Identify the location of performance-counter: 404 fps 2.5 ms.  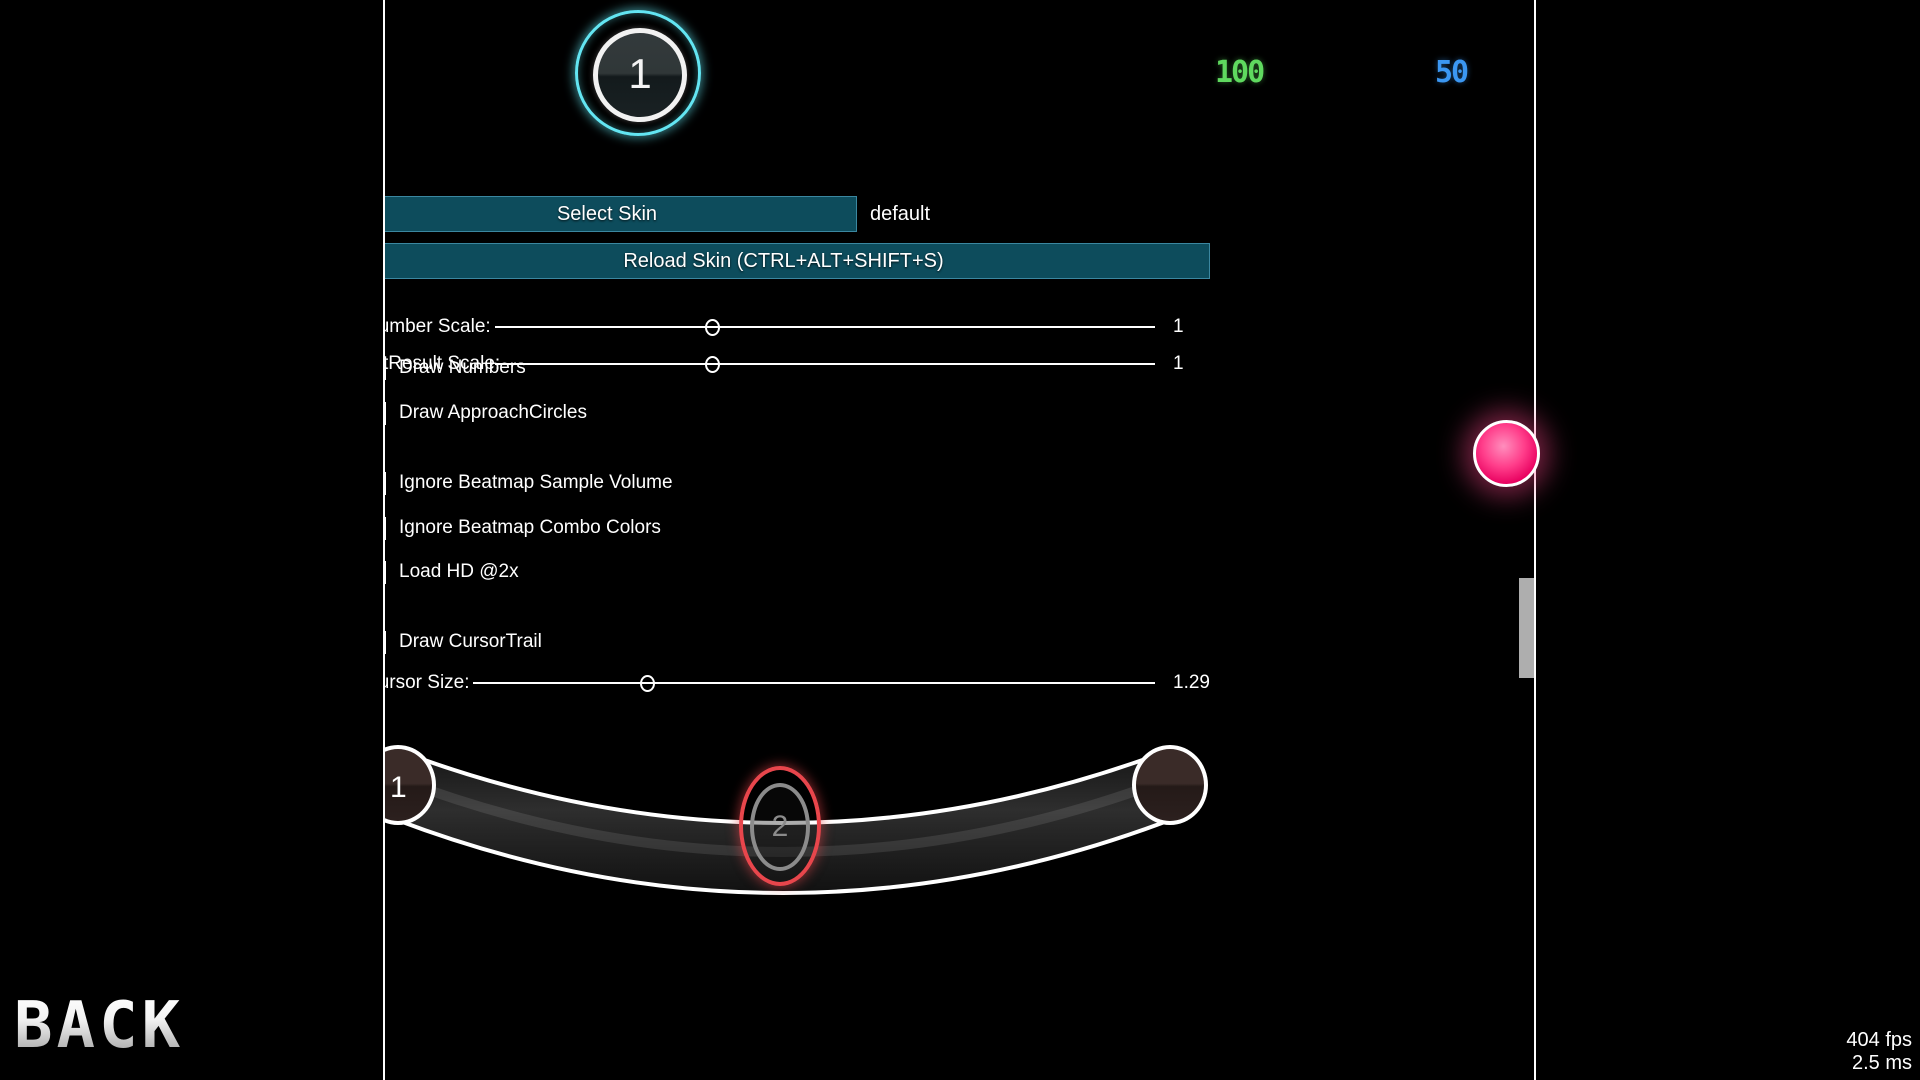
(1879, 1051).